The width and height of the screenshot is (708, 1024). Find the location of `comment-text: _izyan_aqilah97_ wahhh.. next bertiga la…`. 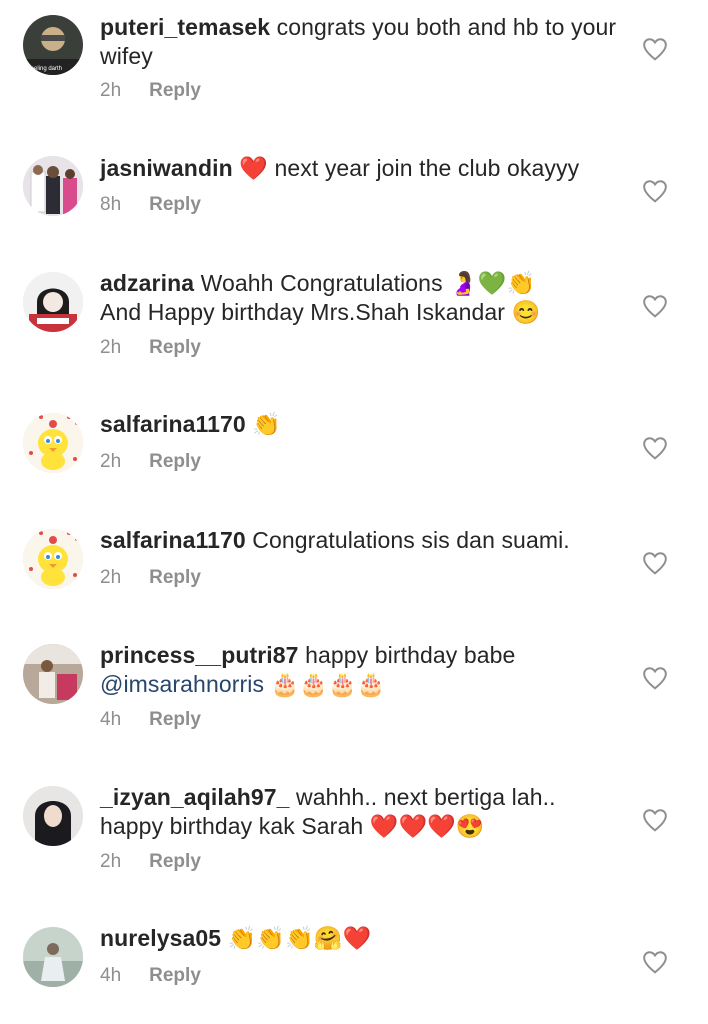

comment-text: _izyan_aqilah97_ wahhh.. next bertiga la… is located at coordinates (360, 812).